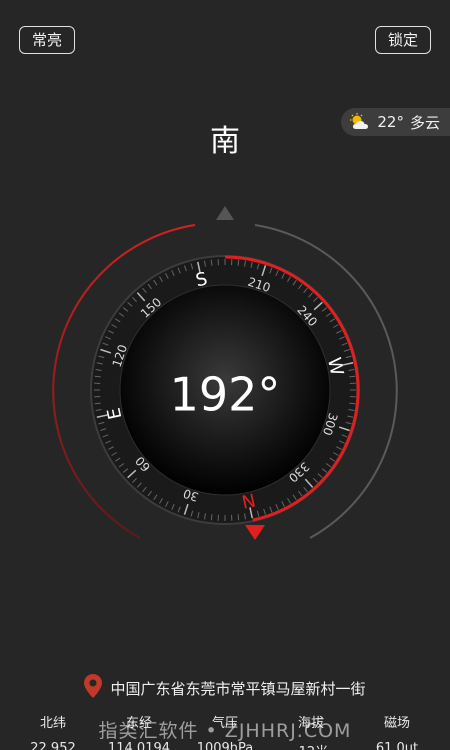  What do you see at coordinates (225, 745) in the screenshot?
I see `stat-value: 1009hPa` at bounding box center [225, 745].